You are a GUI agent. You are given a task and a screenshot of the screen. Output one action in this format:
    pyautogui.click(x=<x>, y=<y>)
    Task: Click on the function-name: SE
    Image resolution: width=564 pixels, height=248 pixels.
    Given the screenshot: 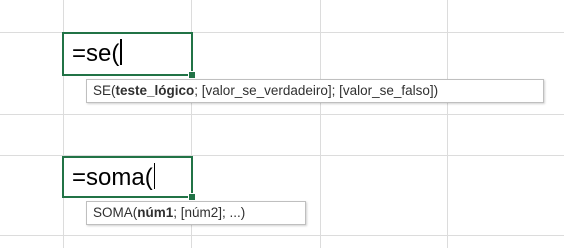 What is the action you would take?
    pyautogui.click(x=102, y=90)
    